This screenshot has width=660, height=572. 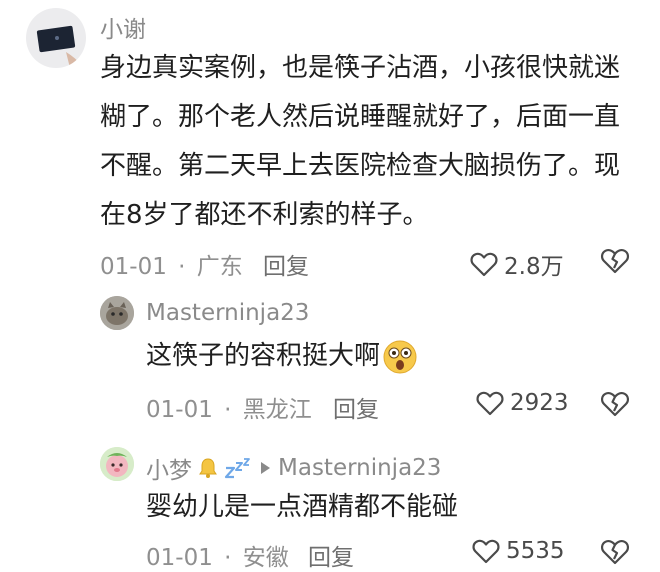 I want to click on avatar-masterninja23, so click(x=117, y=313).